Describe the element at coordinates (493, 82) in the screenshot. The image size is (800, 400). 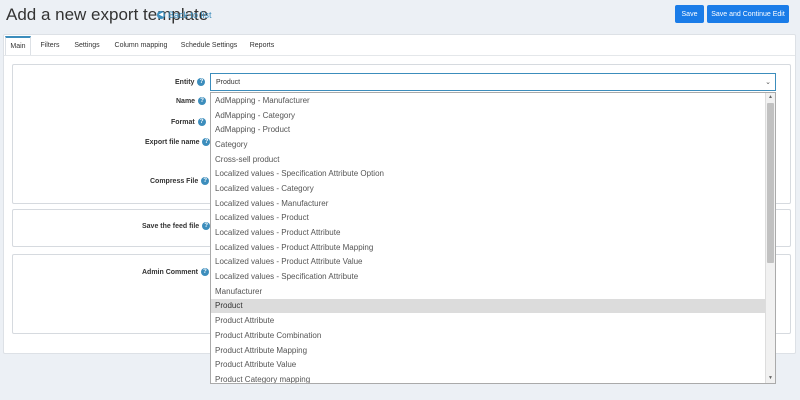
I see `entity-select: Product ⌄` at that location.